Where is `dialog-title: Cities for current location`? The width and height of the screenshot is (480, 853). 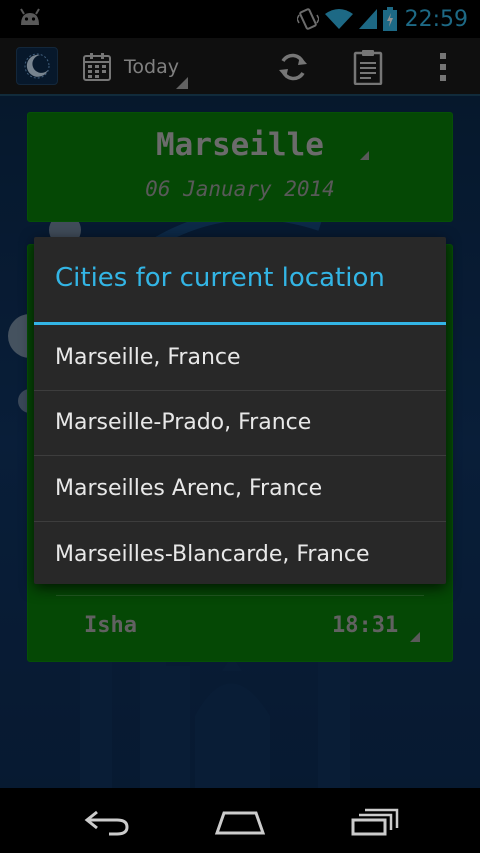 dialog-title: Cities for current location is located at coordinates (220, 278).